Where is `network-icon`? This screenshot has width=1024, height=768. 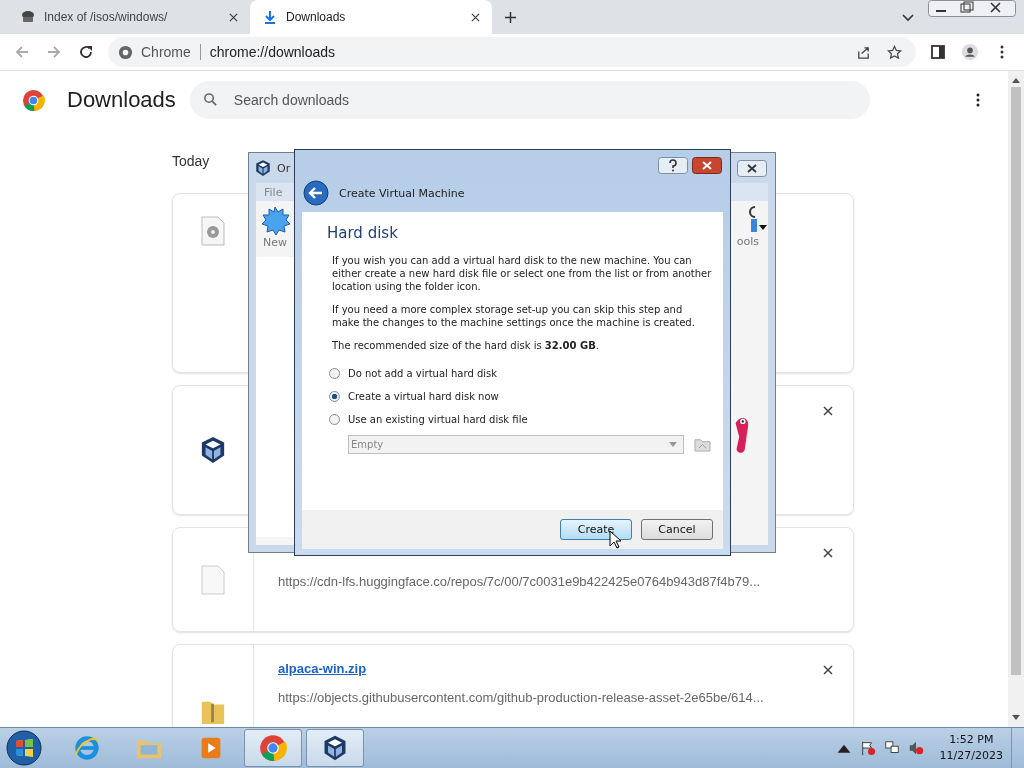
network-icon is located at coordinates (891, 748).